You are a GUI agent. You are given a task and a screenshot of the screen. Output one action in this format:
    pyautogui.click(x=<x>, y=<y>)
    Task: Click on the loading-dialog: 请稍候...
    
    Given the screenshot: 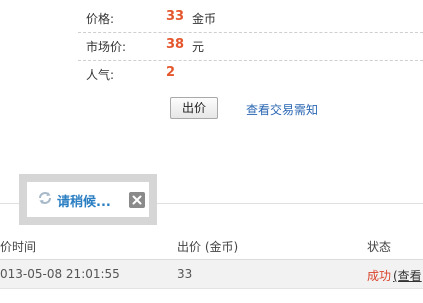 What is the action you would take?
    pyautogui.click(x=88, y=199)
    